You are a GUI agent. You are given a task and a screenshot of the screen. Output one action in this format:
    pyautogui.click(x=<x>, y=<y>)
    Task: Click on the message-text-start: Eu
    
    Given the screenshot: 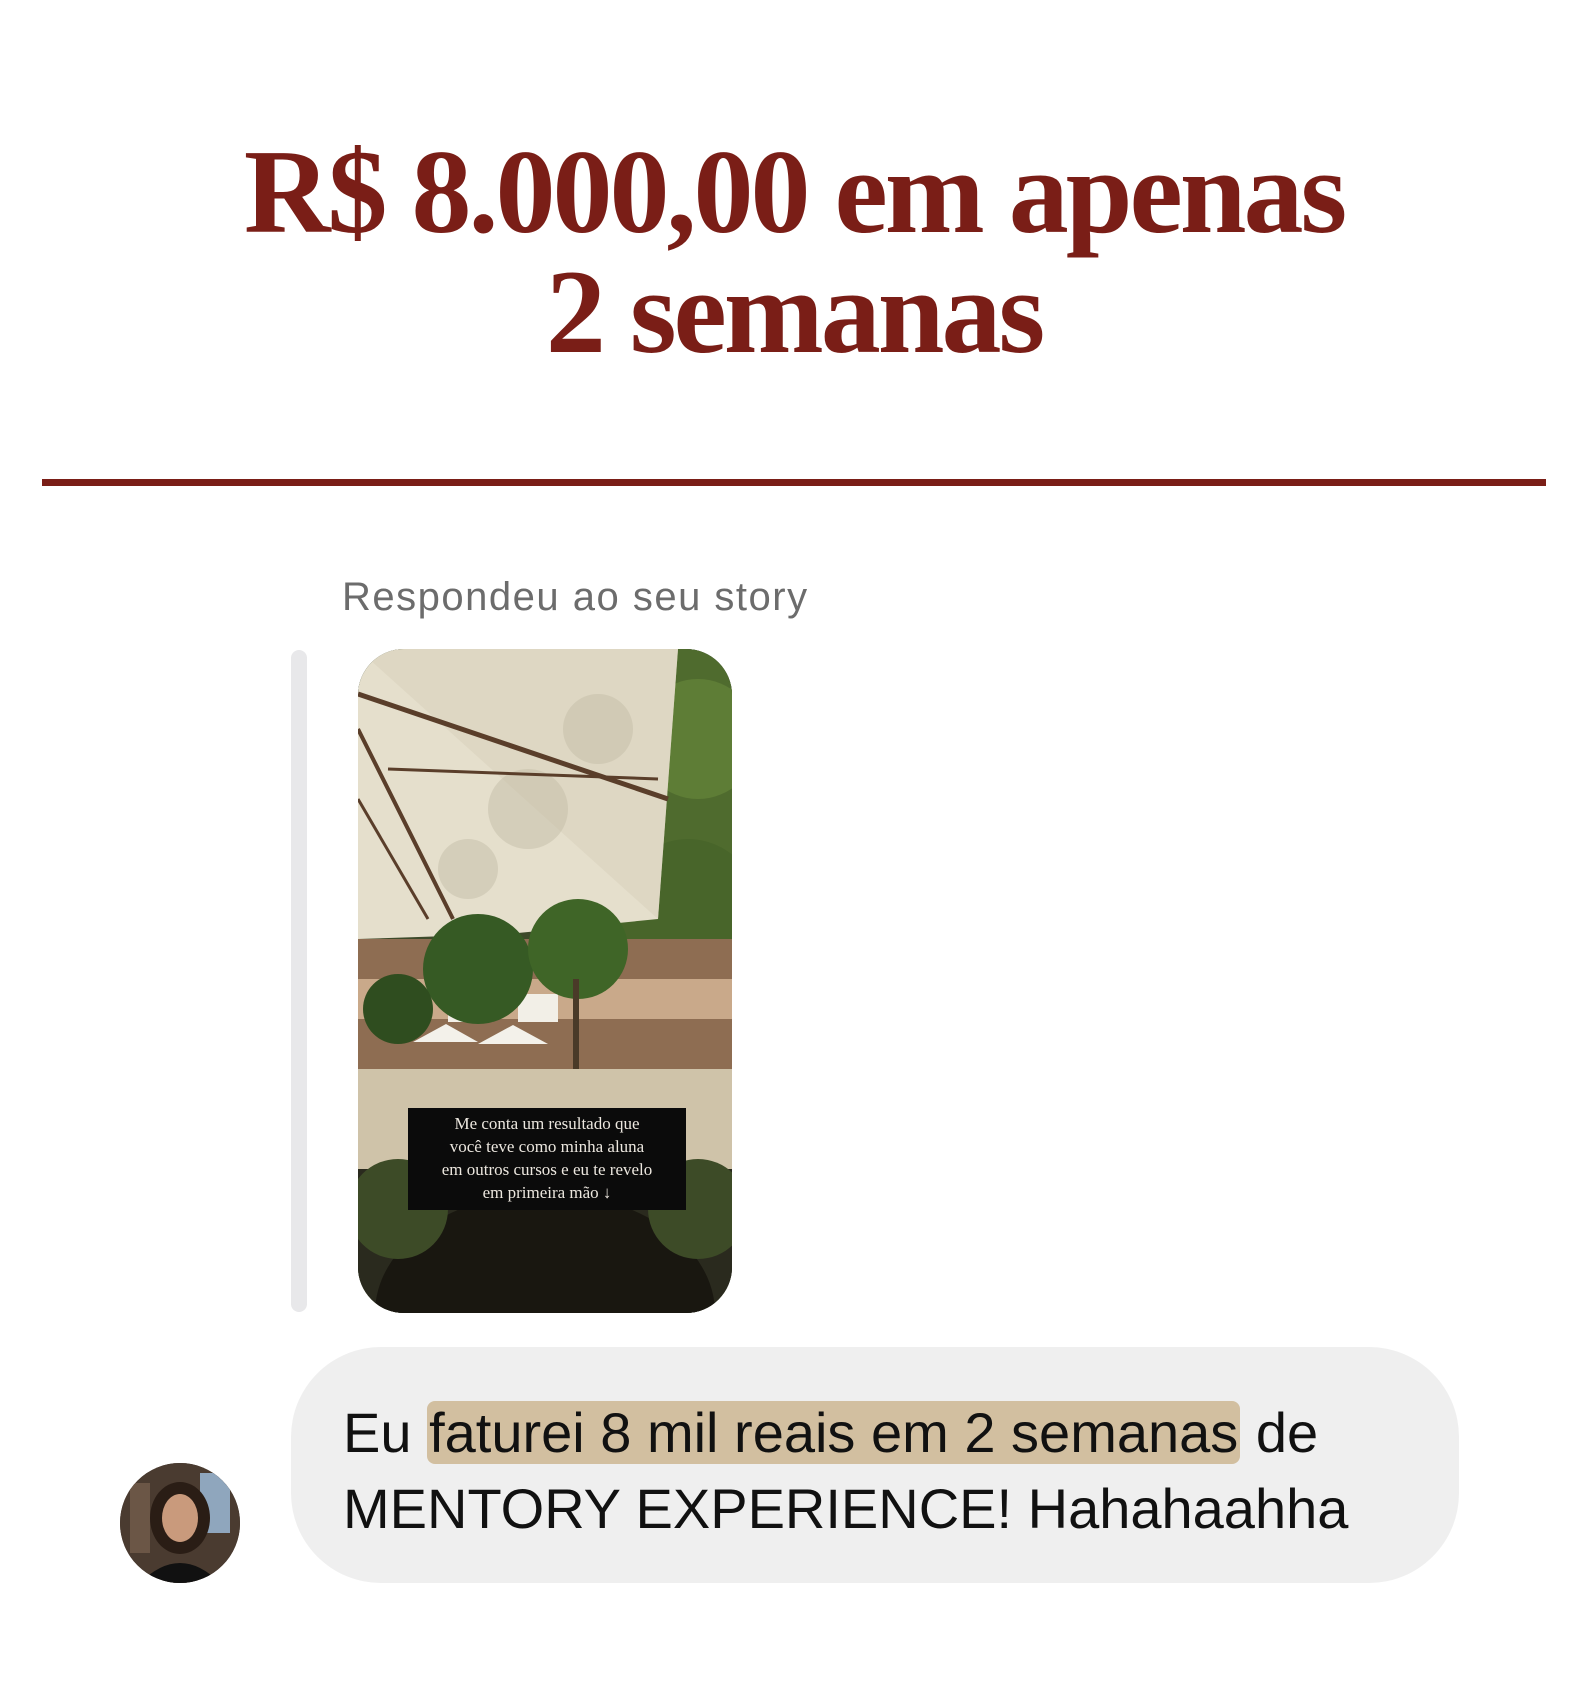 What is the action you would take?
    pyautogui.click(x=385, y=1432)
    